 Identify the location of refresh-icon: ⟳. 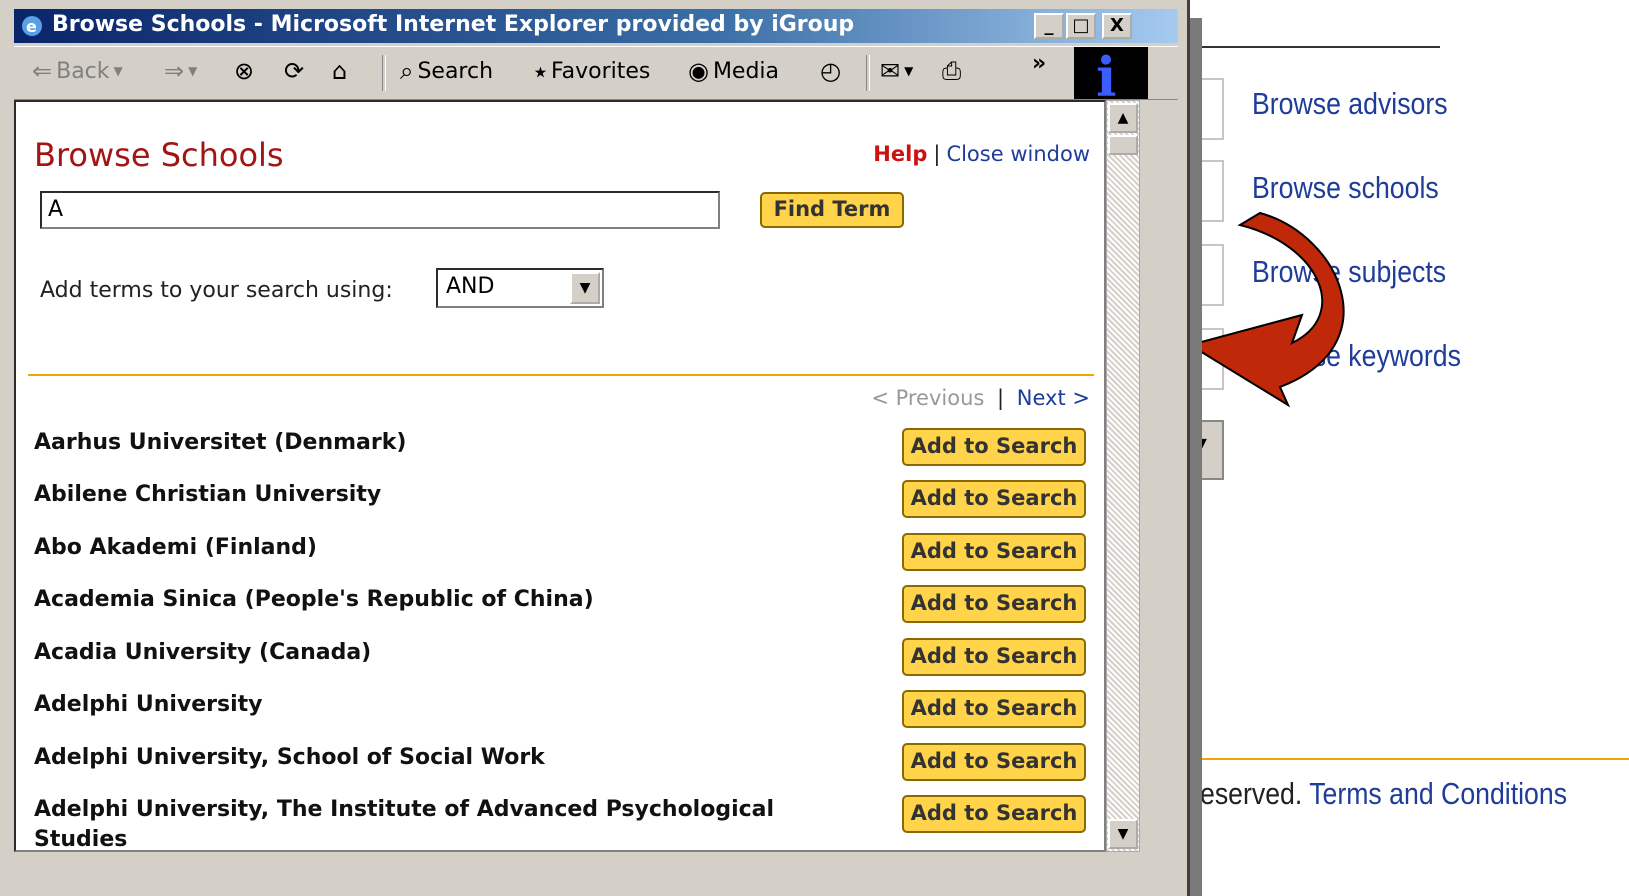
(294, 71).